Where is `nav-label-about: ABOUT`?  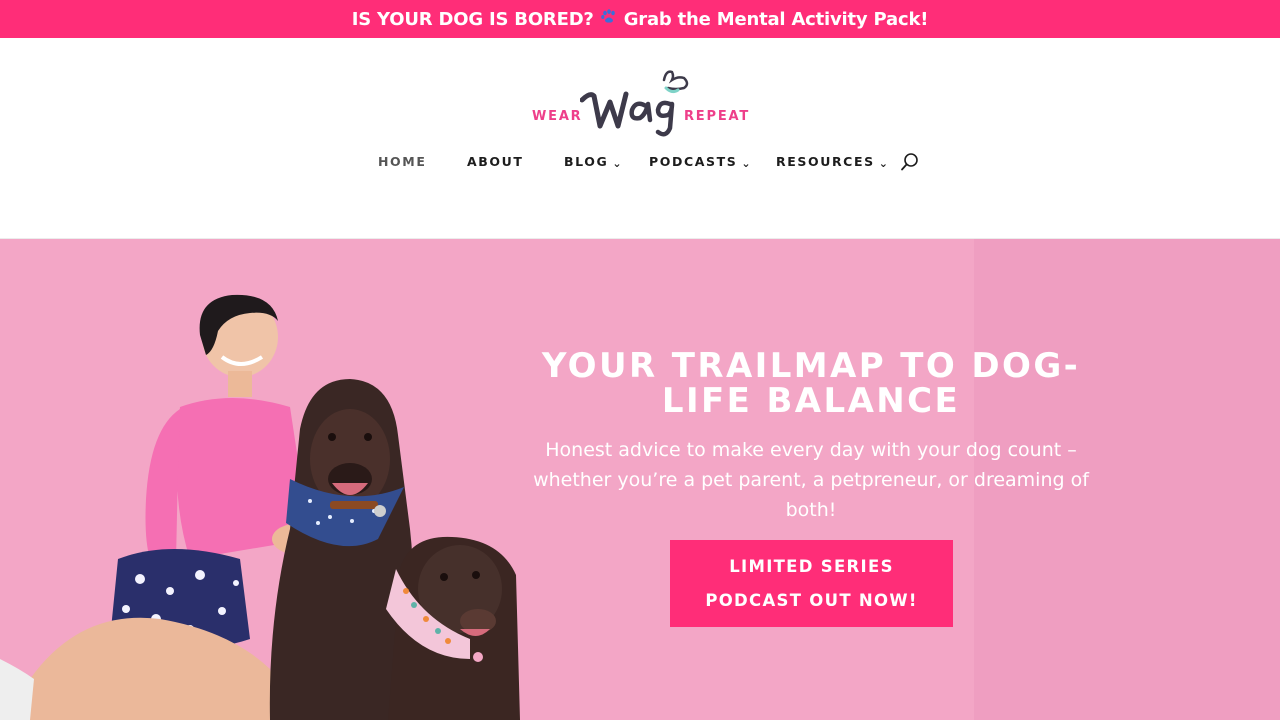 nav-label-about: ABOUT is located at coordinates (495, 161).